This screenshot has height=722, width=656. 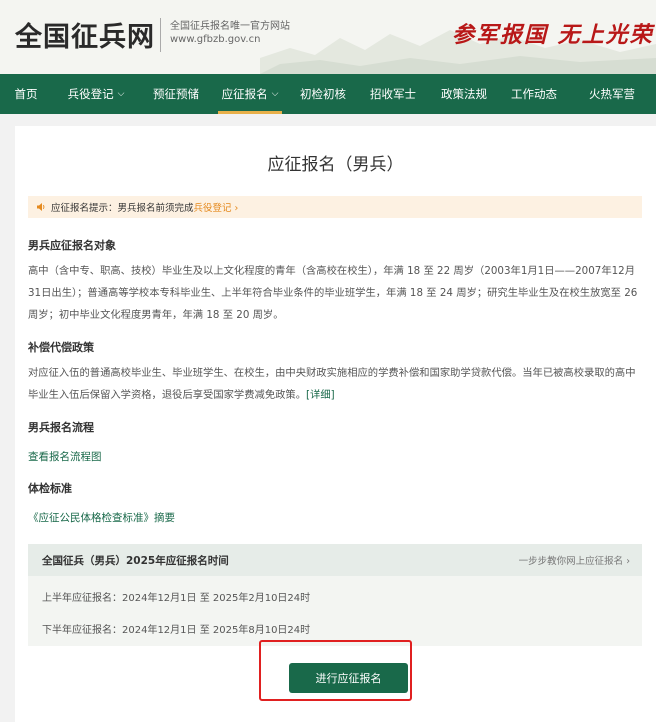 I want to click on nav-item-enlistment-application: 应征报名 ⌵, so click(x=250, y=94).